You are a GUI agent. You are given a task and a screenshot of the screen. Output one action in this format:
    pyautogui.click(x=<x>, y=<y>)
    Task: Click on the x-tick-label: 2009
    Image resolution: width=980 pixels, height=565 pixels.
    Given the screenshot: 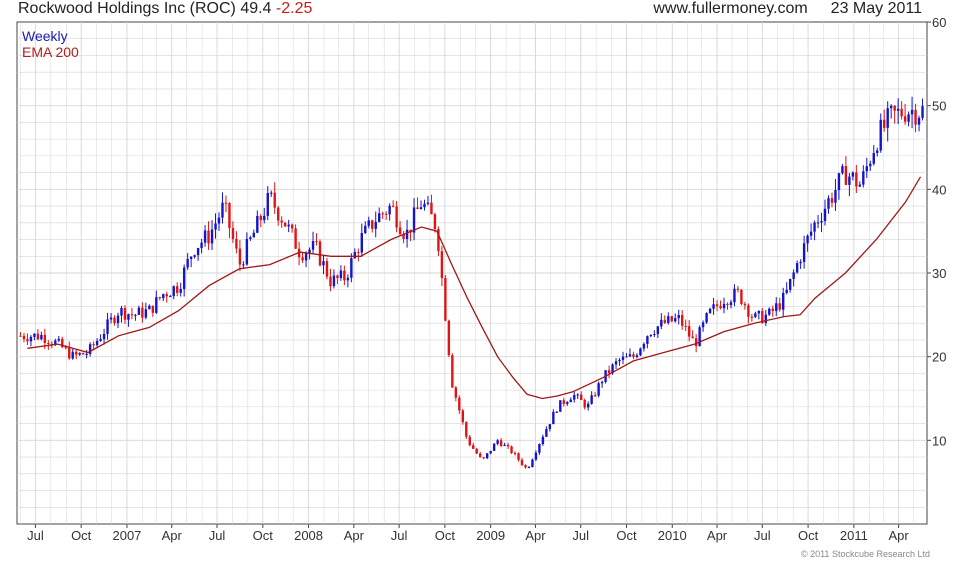 What is the action you would take?
    pyautogui.click(x=490, y=535)
    